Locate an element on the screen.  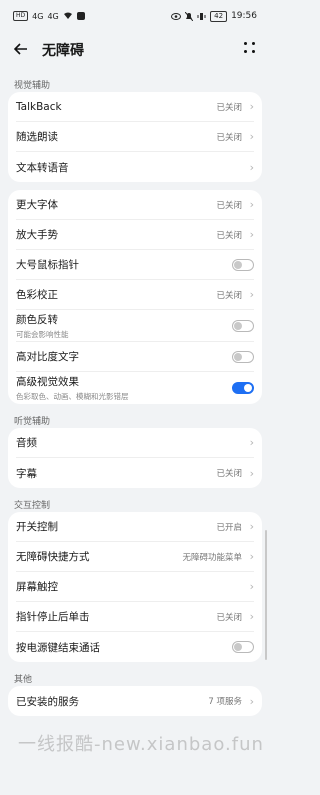
other-card: 已安装的服务 7 项服务 › is located at coordinates (135, 701).